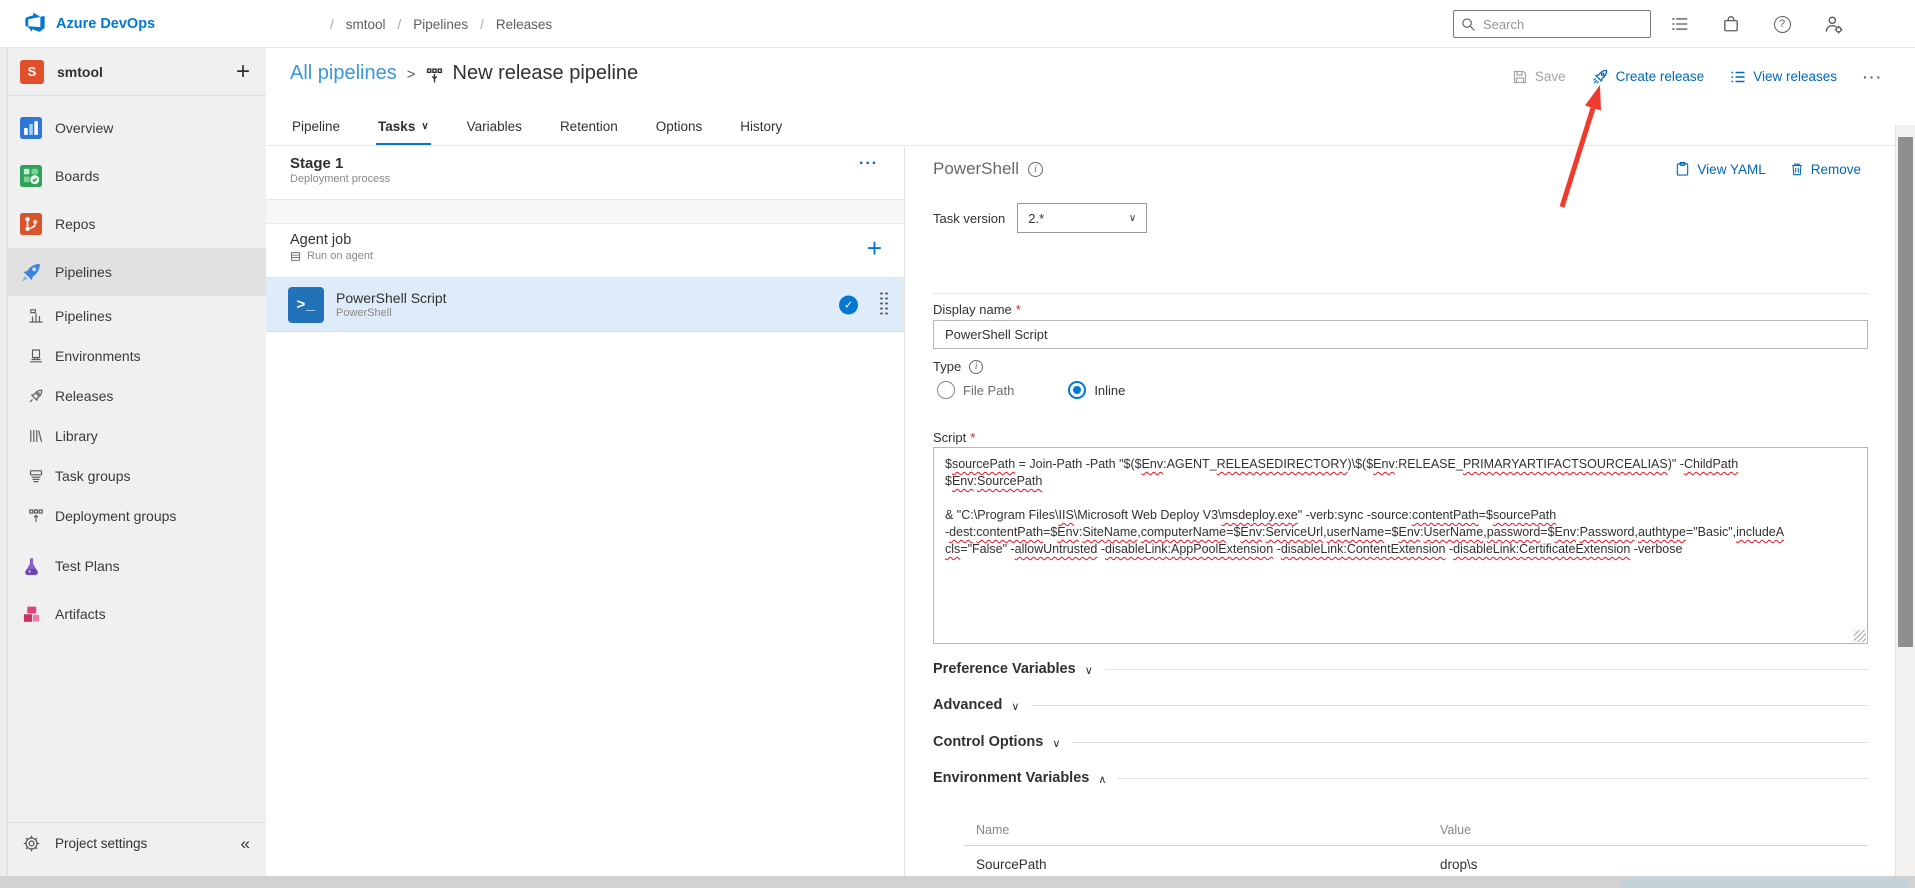 The width and height of the screenshot is (1915, 888). Describe the element at coordinates (1459, 864) in the screenshot. I see `env-row-value: drop\s` at that location.